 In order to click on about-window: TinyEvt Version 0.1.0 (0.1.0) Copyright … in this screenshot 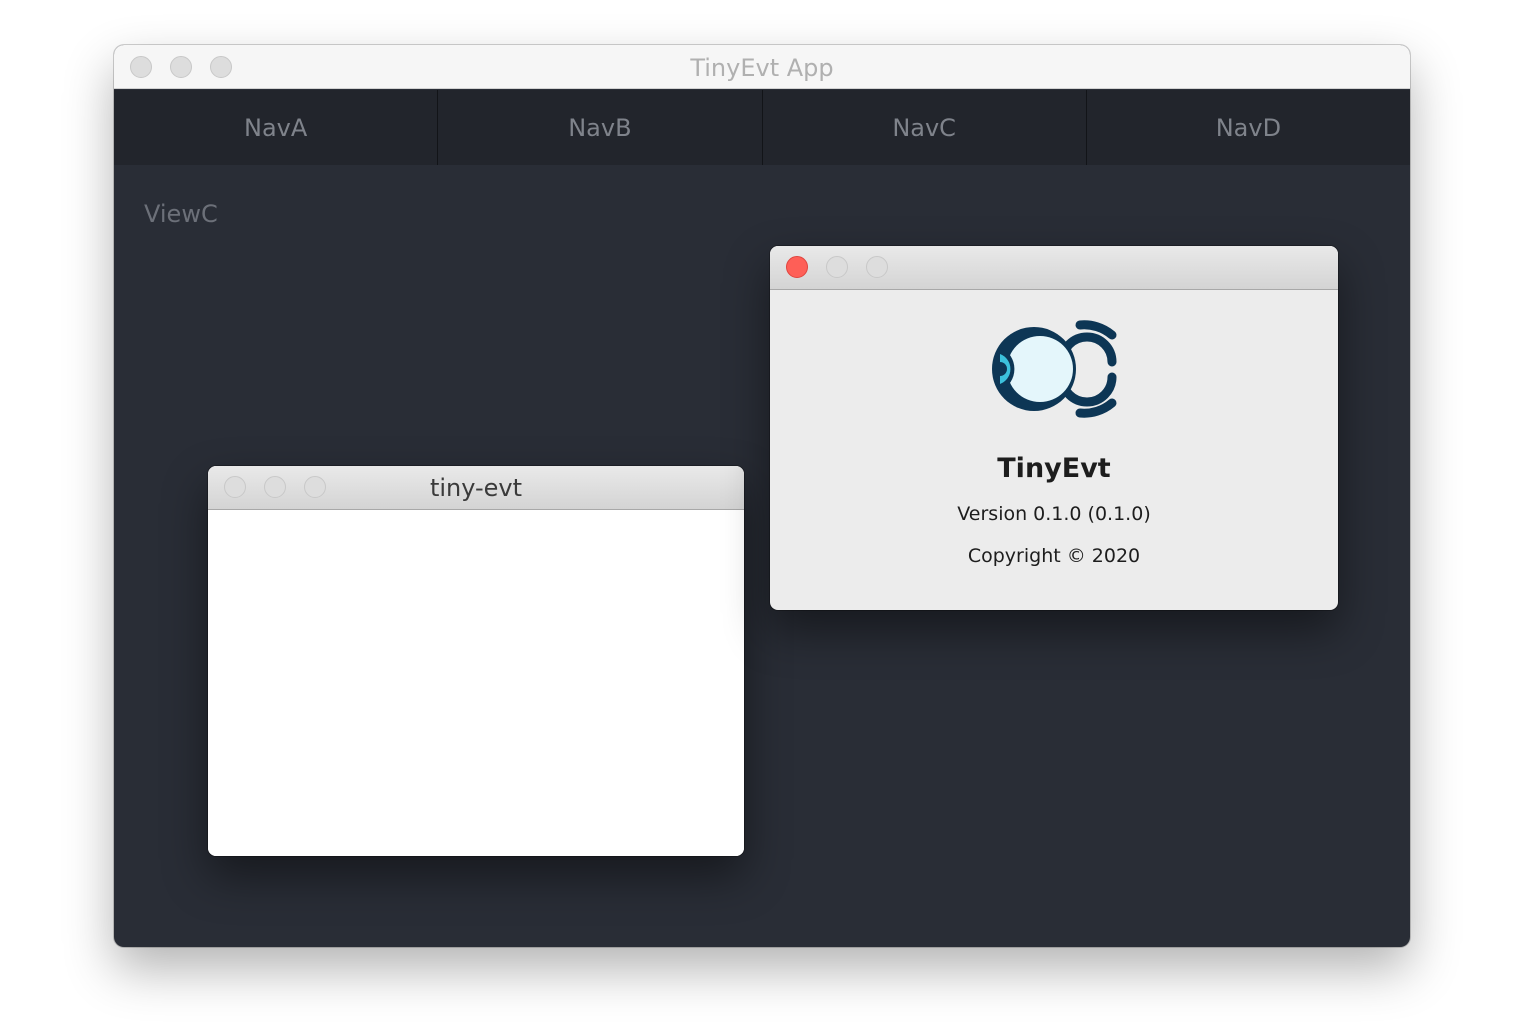, I will do `click(1054, 428)`.